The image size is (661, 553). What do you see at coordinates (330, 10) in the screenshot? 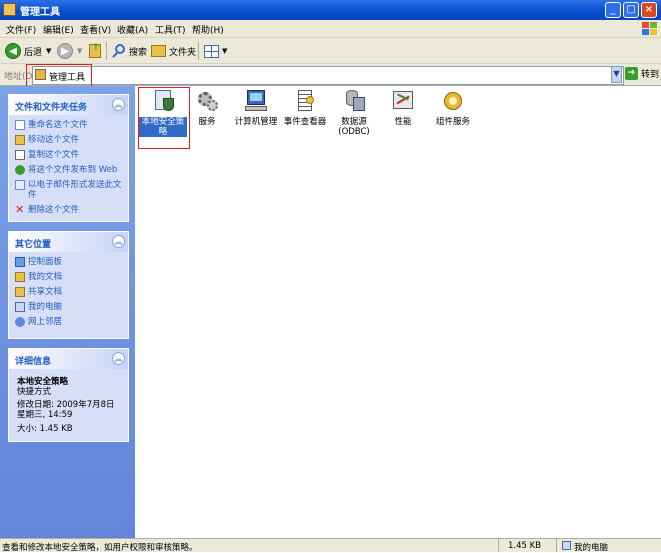
I see `title-bar: 管理工具 _ □ ×` at bounding box center [330, 10].